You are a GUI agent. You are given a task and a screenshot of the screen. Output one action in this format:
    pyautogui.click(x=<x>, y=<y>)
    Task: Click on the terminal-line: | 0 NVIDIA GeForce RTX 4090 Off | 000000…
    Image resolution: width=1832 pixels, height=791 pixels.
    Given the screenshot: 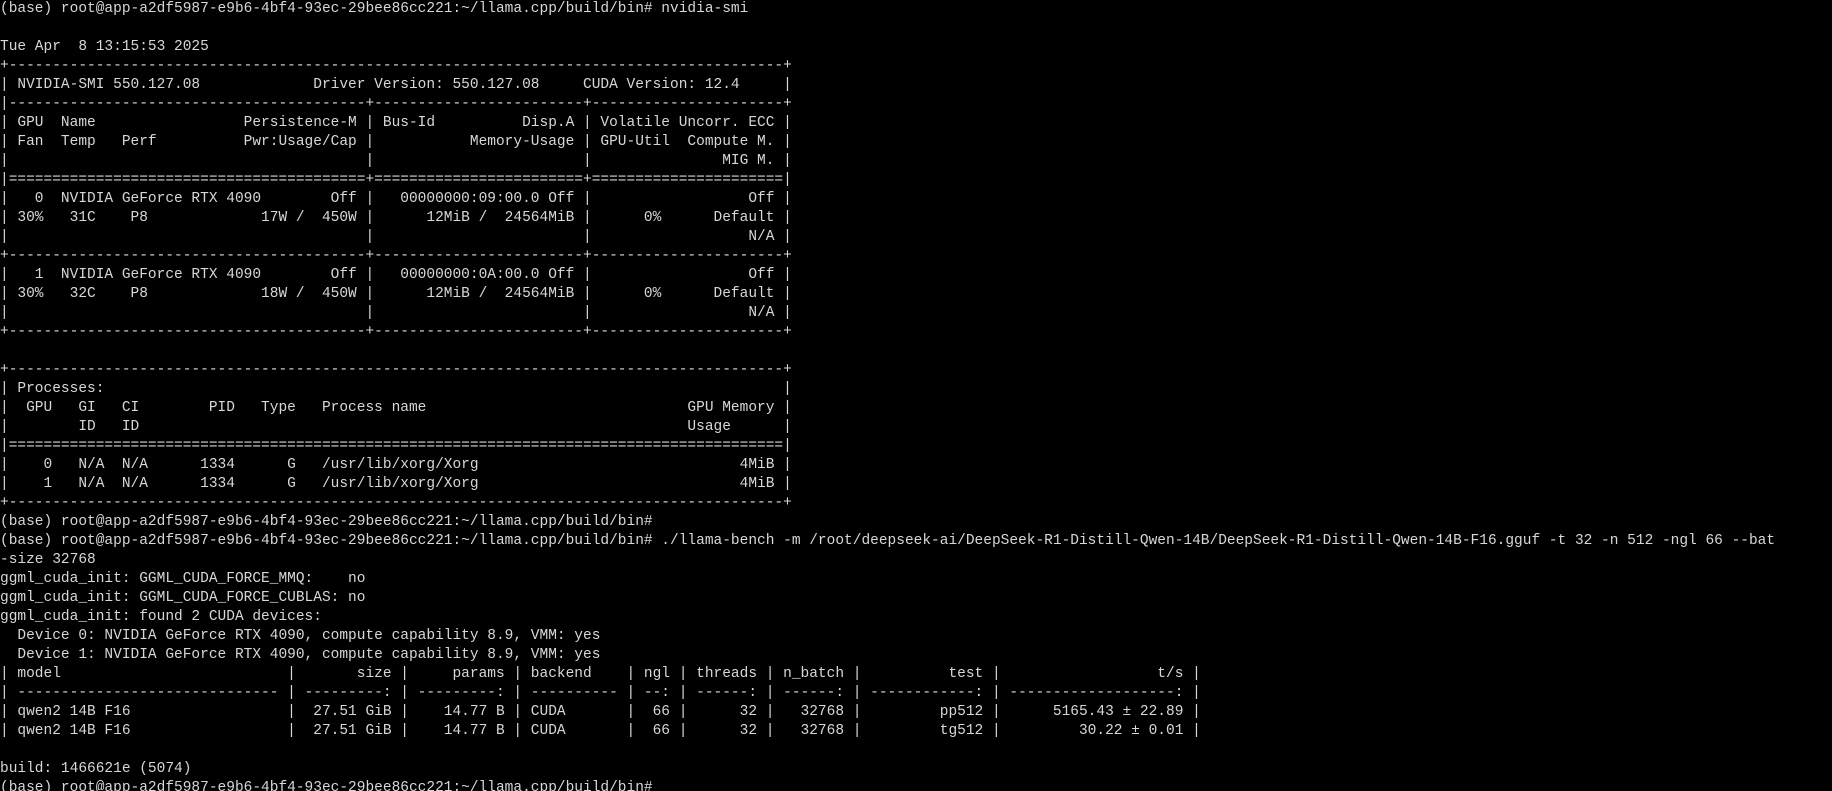 What is the action you would take?
    pyautogui.click(x=396, y=199)
    